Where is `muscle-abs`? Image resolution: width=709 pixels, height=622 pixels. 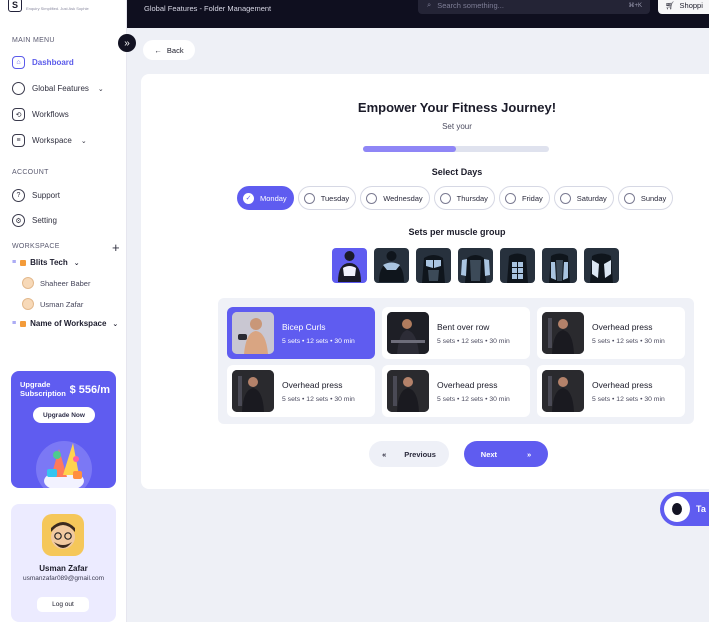 muscle-abs is located at coordinates (517, 265).